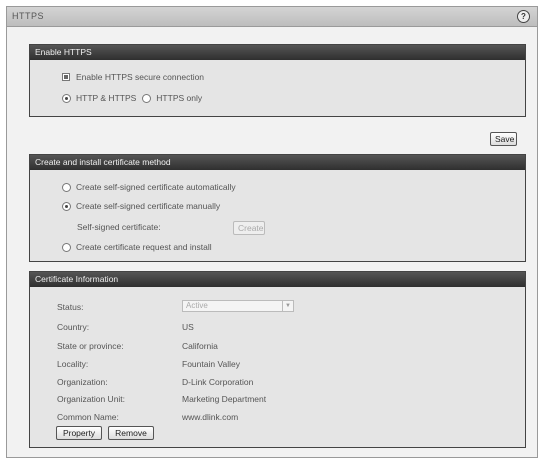 The image size is (543, 465). I want to click on state-value: California, so click(200, 346).